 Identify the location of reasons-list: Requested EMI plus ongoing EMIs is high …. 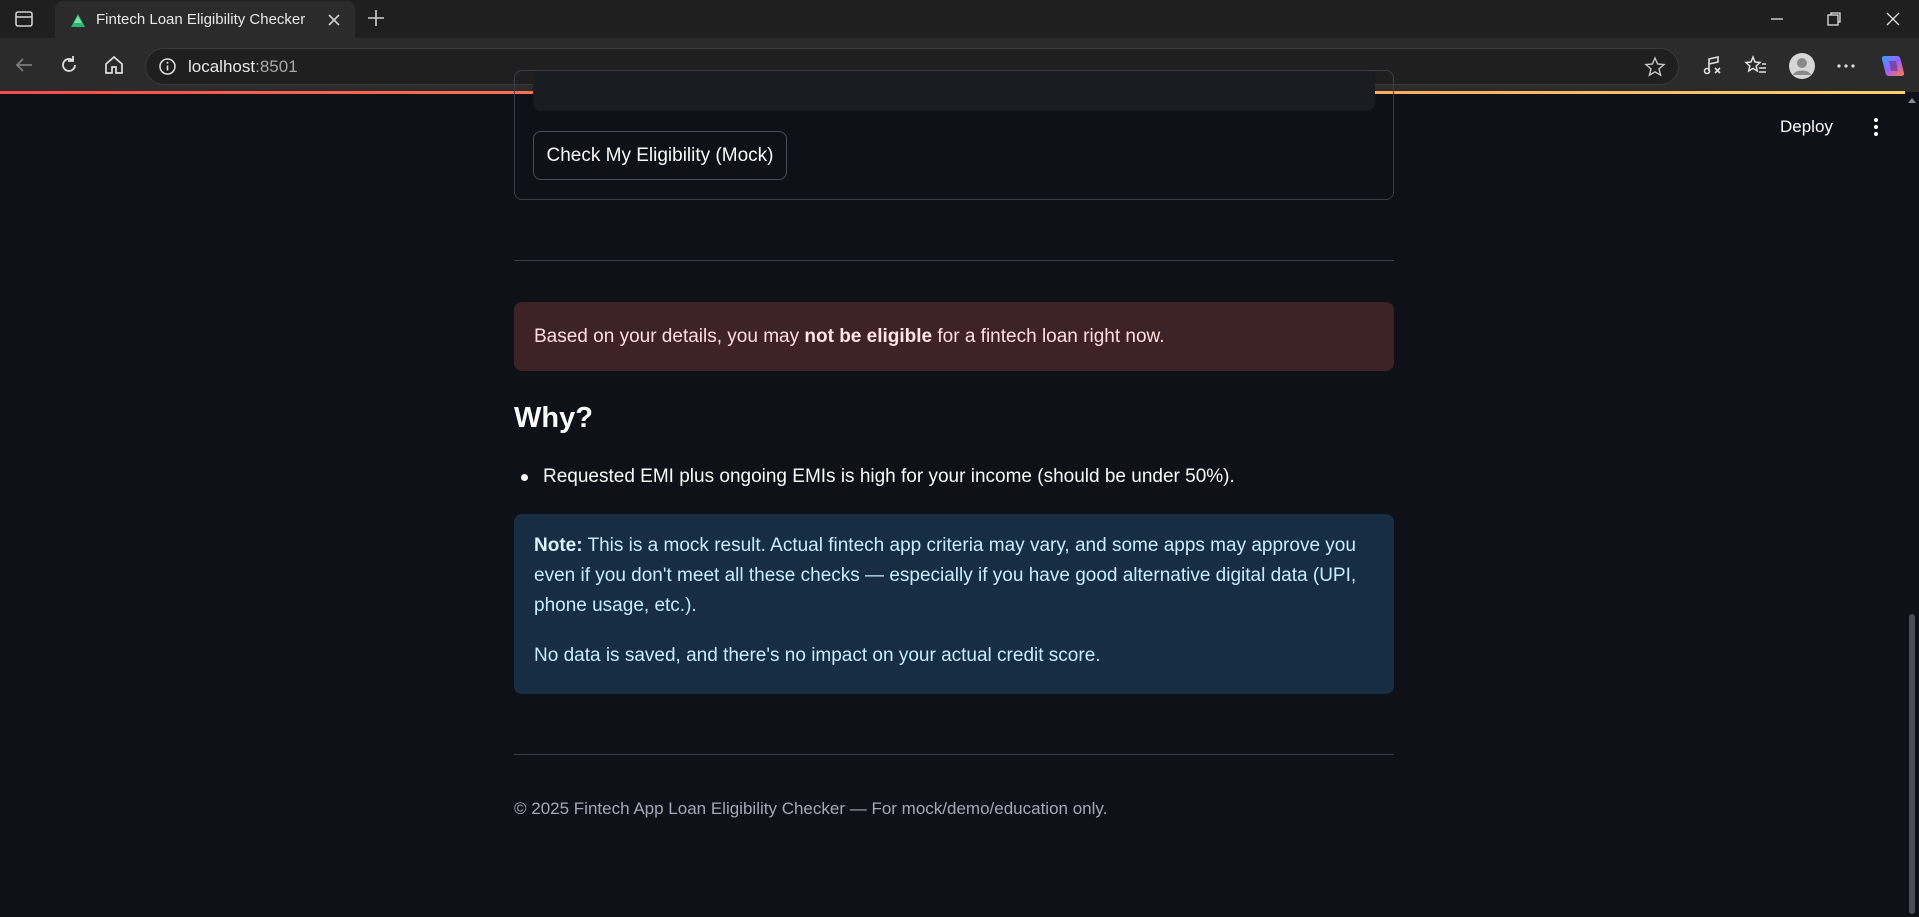
(954, 477).